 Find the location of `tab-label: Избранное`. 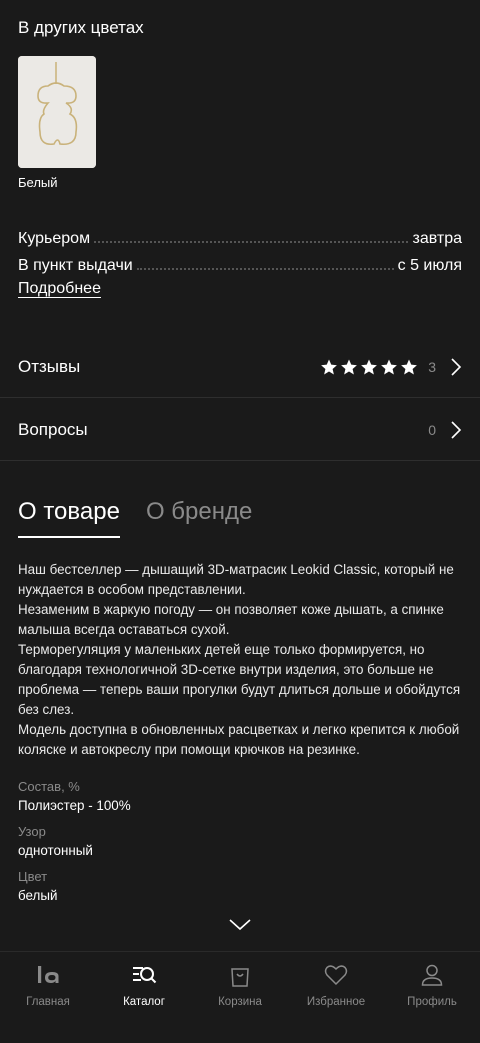

tab-label: Избранное is located at coordinates (336, 1002).